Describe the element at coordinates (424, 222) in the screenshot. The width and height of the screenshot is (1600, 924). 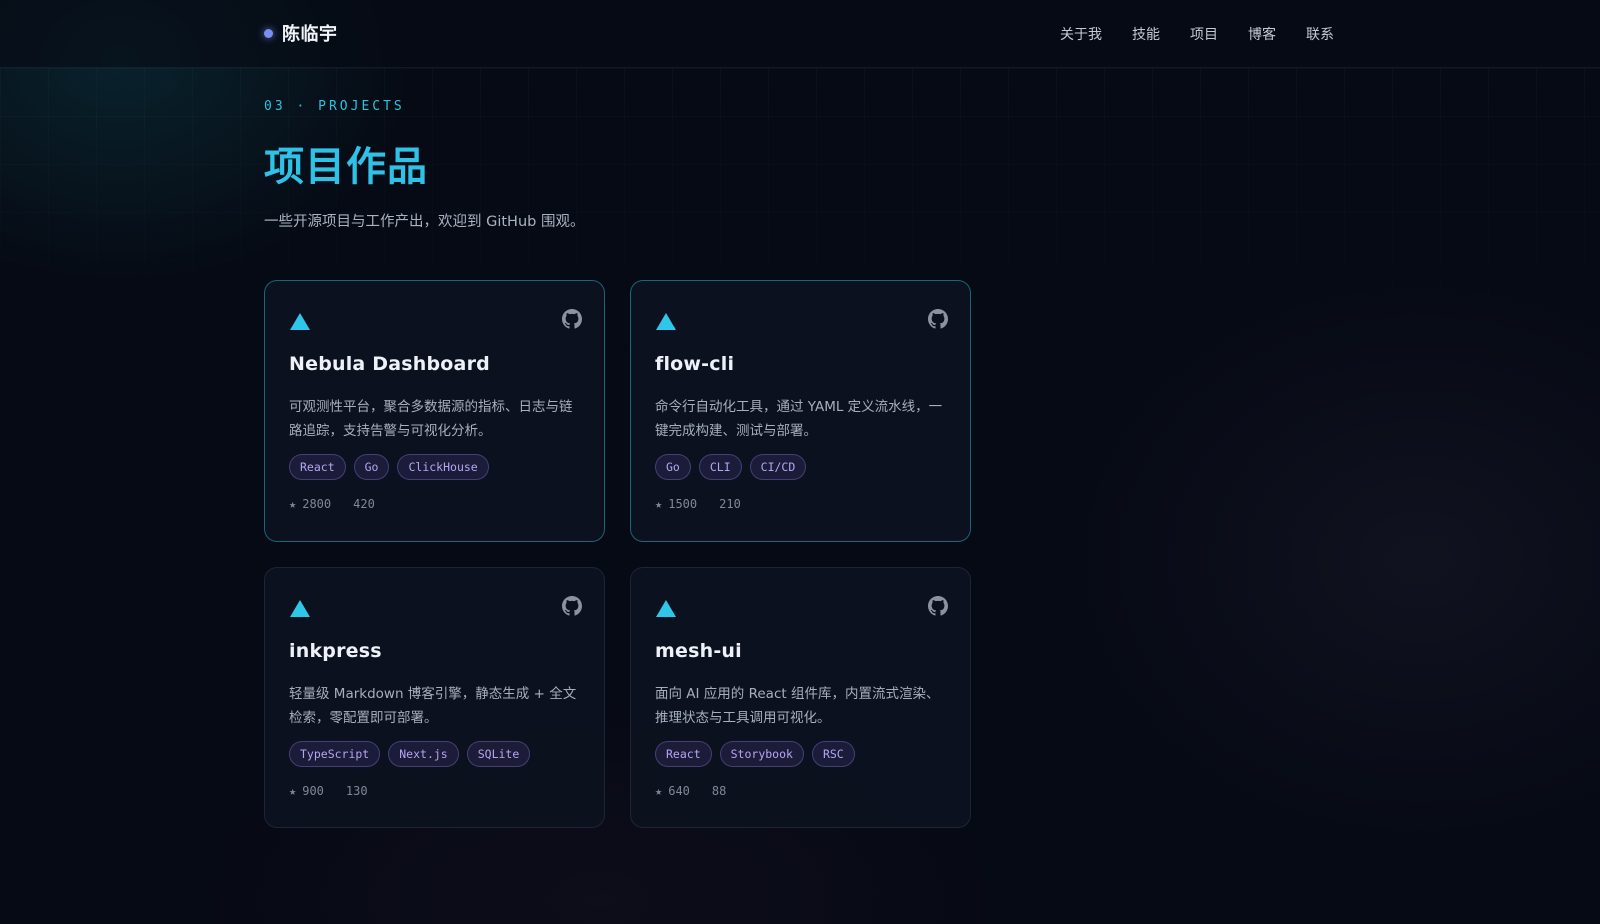
I see `section-subtitle: 一些开源项目与工作产出，欢迎到 GitHub 围观。` at that location.